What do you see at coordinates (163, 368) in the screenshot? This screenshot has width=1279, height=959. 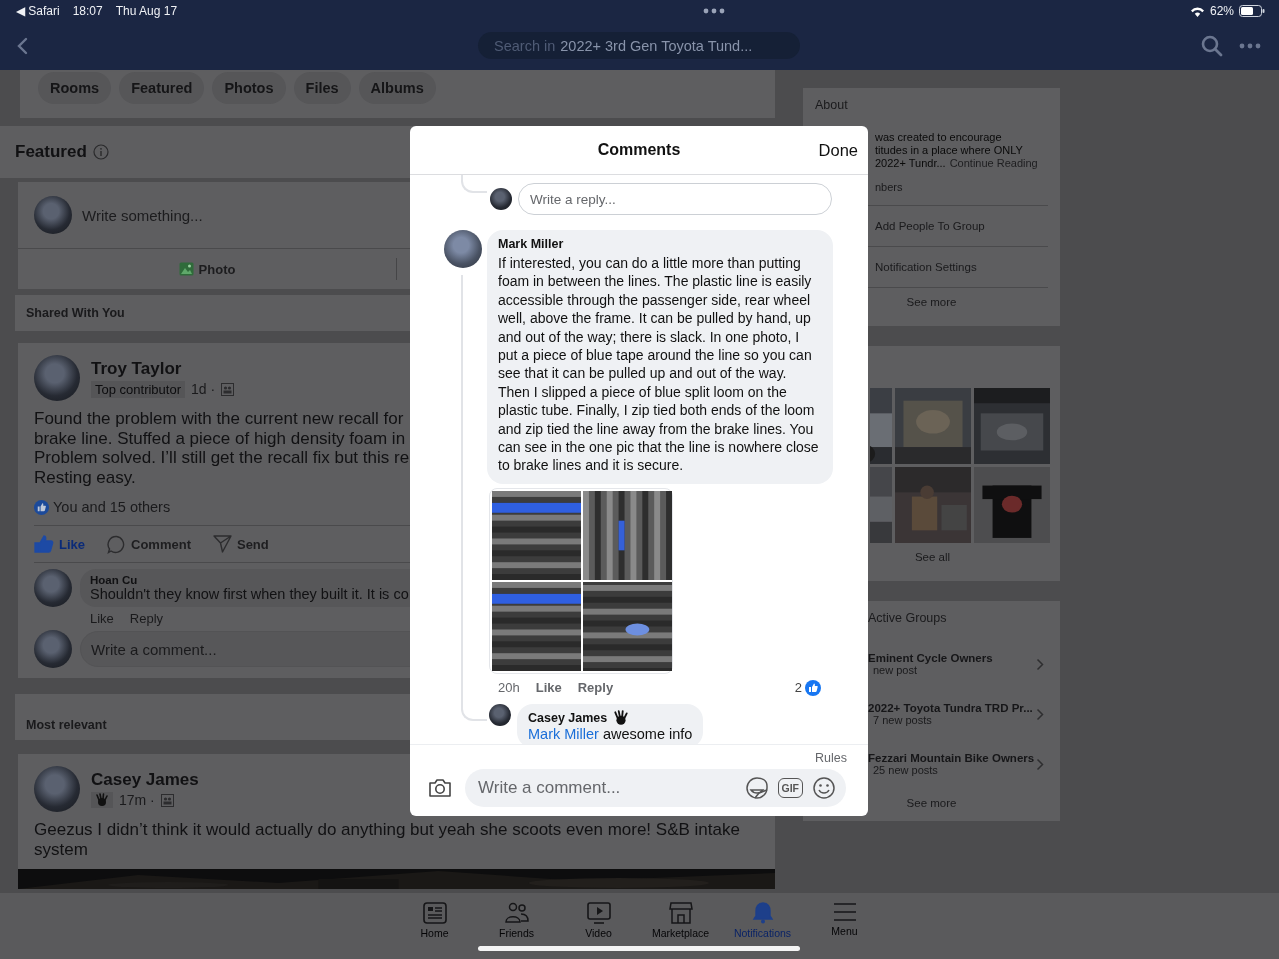 I see `author-name: Troy Taylor` at bounding box center [163, 368].